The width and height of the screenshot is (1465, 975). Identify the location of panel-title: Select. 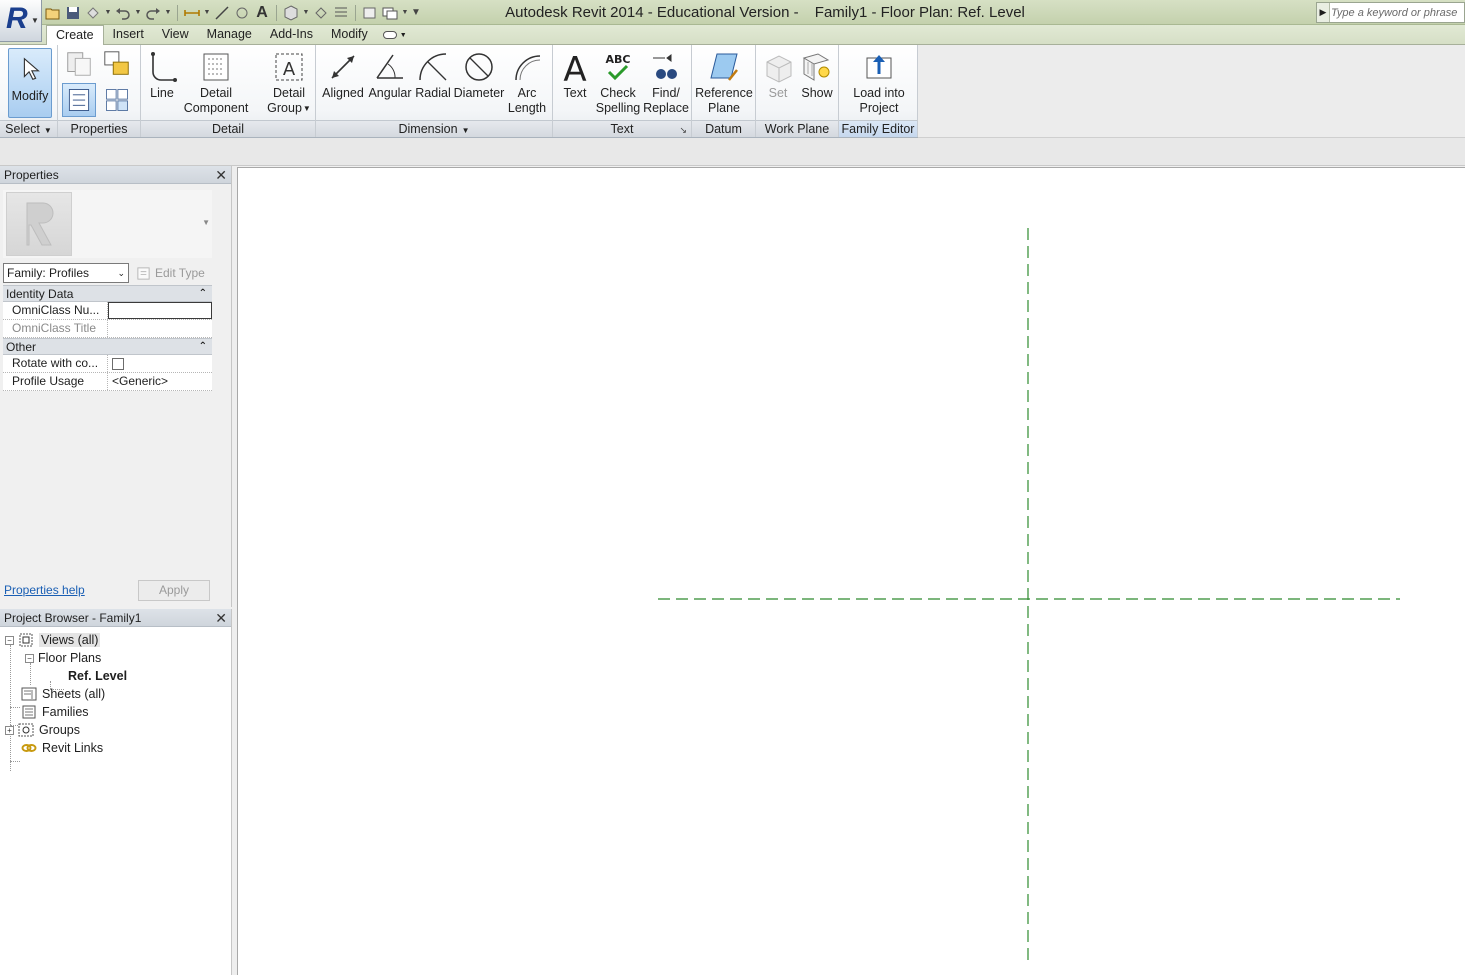
(22, 129).